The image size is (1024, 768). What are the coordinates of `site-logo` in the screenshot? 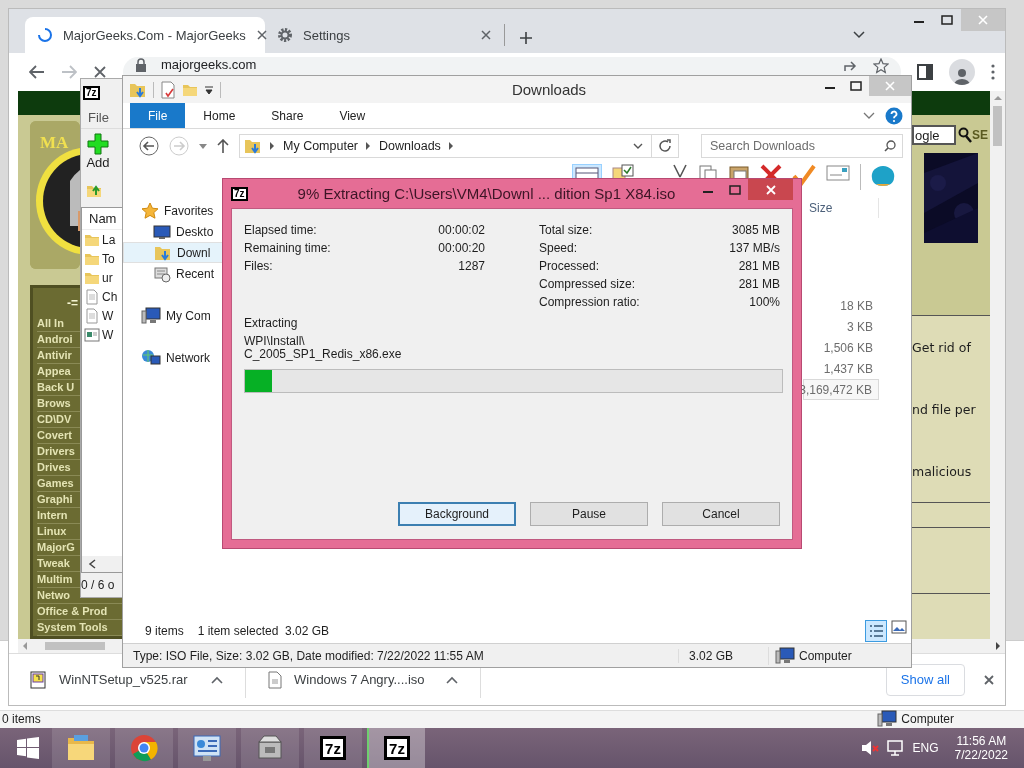 It's located at (55, 195).